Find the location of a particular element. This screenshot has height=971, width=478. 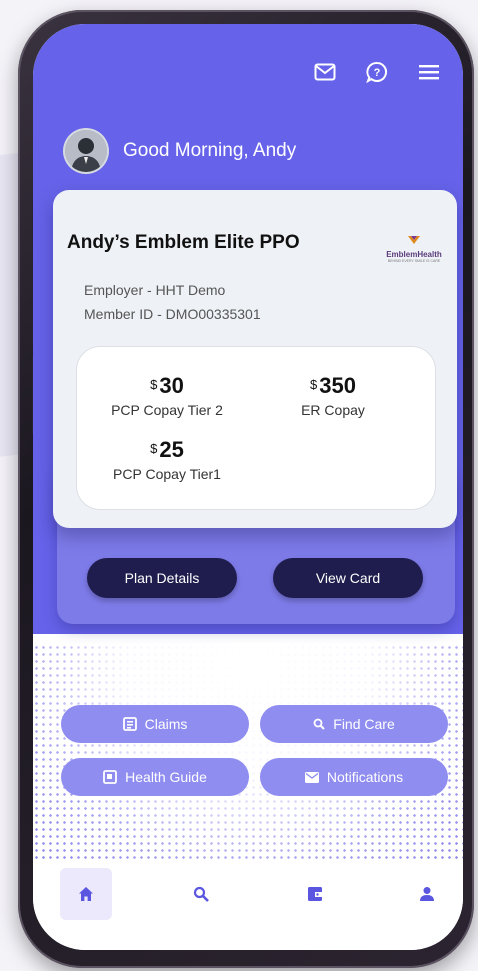

profile-icon is located at coordinates (427, 894).